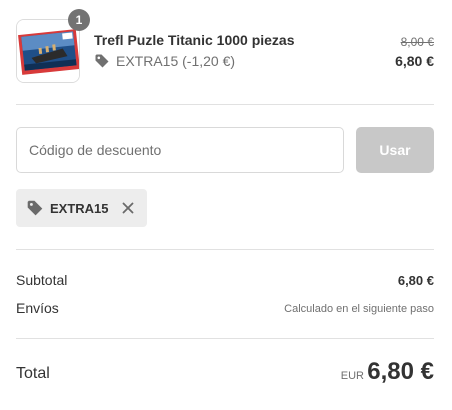 The width and height of the screenshot is (452, 410). What do you see at coordinates (352, 376) in the screenshot?
I see `currency-code: EUR` at bounding box center [352, 376].